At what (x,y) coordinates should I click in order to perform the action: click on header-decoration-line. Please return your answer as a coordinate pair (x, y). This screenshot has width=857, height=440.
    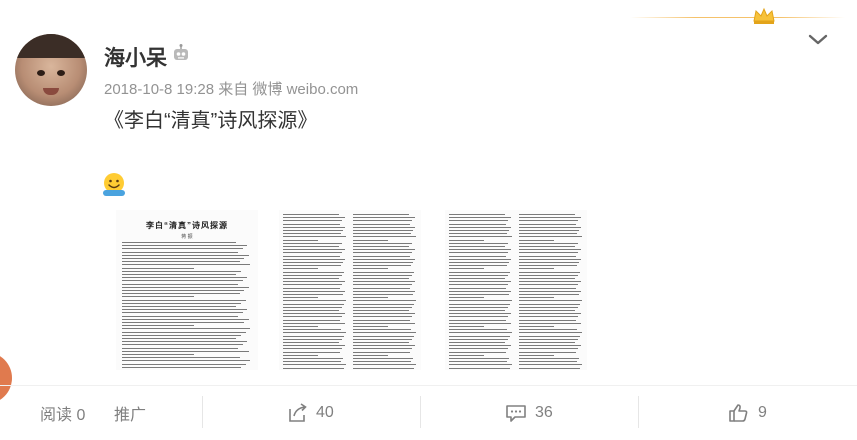
    Looking at the image, I should click on (737, 17).